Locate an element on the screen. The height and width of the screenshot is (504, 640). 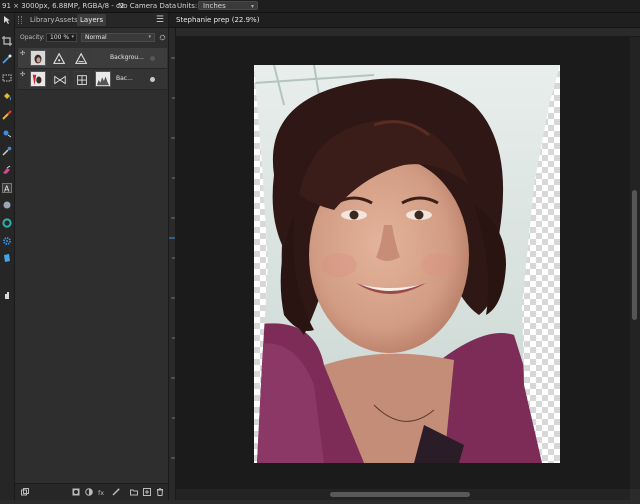
ruler-vertical is located at coordinates (172, 264).